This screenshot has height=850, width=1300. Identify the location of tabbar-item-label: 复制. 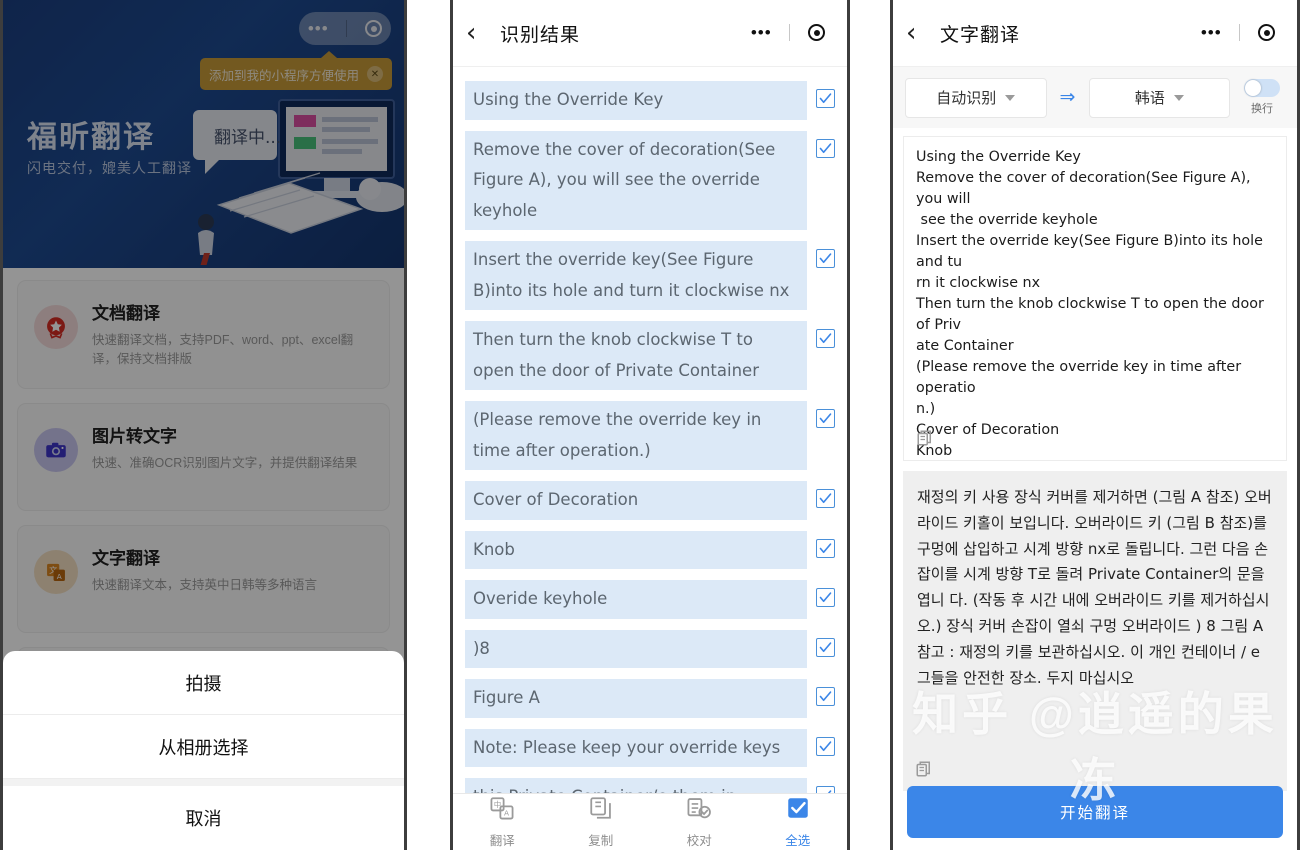
(601, 841).